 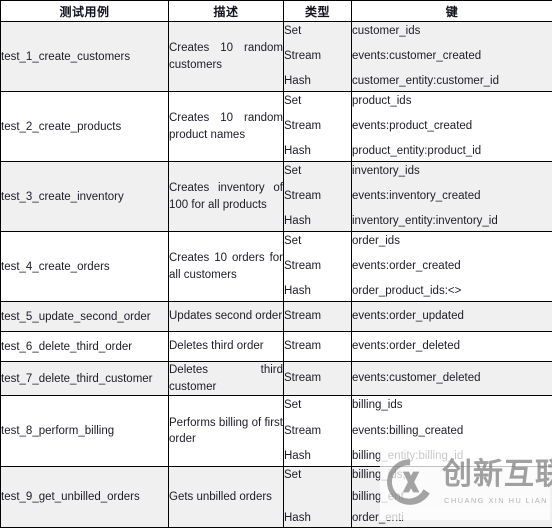 What do you see at coordinates (317, 11) in the screenshot?
I see `column-header-type: 类型` at bounding box center [317, 11].